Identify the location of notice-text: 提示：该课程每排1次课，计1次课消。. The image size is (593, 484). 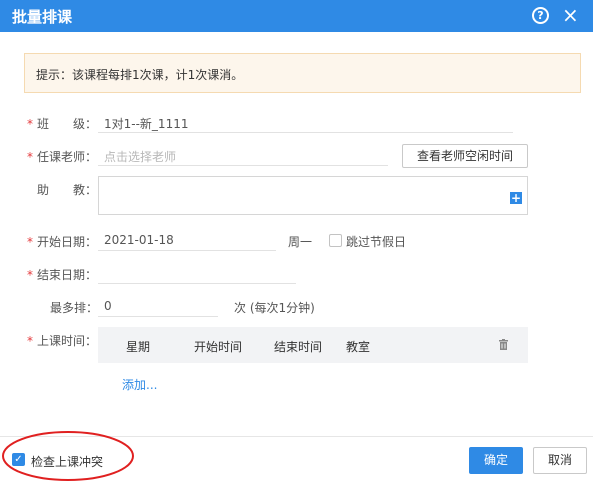
(140, 75).